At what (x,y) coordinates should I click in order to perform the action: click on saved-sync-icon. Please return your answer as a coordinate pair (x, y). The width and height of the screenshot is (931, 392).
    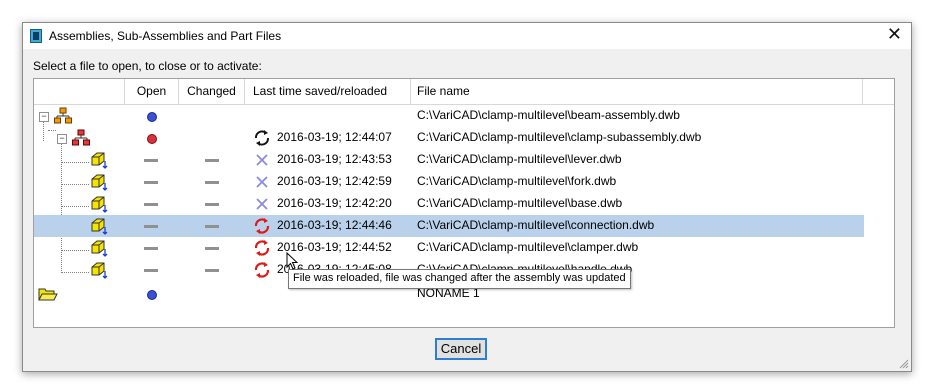
    Looking at the image, I should click on (262, 138).